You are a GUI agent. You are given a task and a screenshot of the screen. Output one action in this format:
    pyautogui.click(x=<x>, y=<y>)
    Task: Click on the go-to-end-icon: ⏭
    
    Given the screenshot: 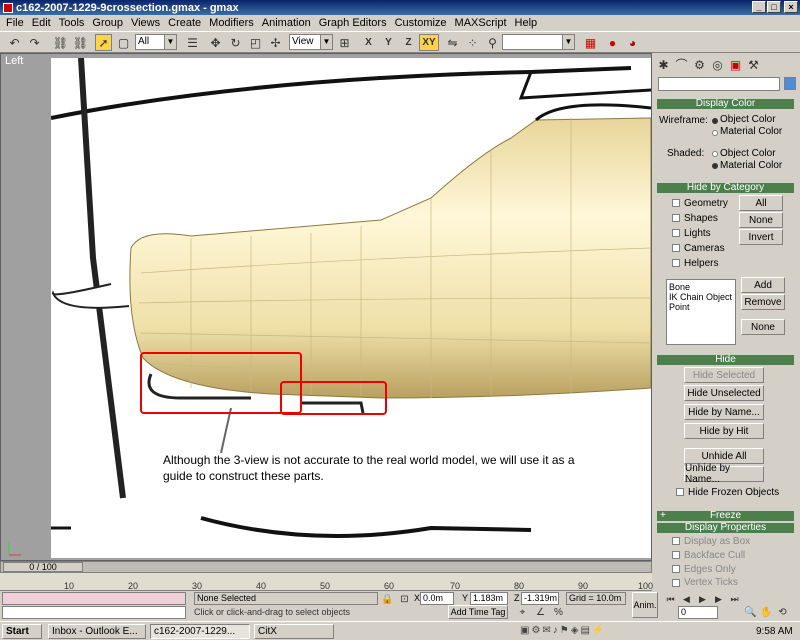 What is the action you would take?
    pyautogui.click(x=734, y=599)
    